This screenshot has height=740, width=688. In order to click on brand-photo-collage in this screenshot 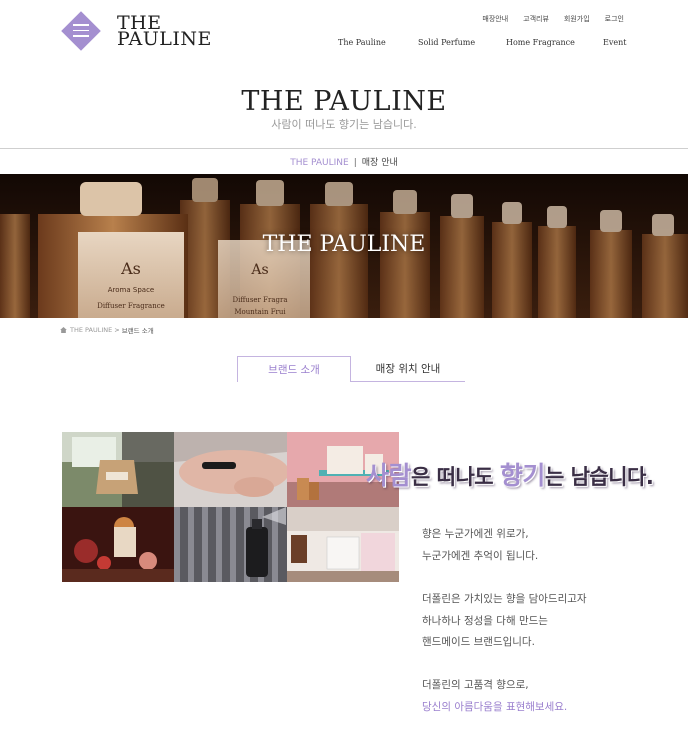, I will do `click(230, 507)`.